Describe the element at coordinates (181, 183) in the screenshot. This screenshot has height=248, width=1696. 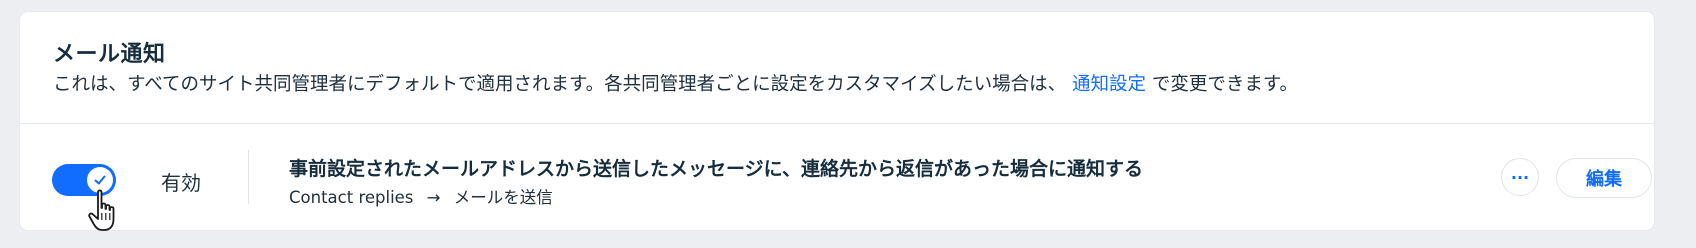
I see `status-label: 有効` at that location.